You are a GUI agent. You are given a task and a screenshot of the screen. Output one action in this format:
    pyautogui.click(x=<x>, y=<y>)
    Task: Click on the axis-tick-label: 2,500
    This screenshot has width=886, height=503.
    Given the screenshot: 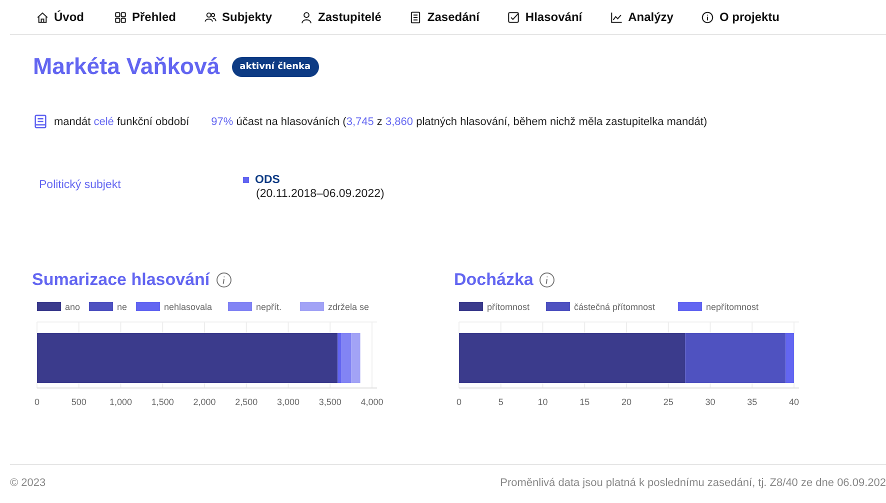 What is the action you would take?
    pyautogui.click(x=246, y=402)
    